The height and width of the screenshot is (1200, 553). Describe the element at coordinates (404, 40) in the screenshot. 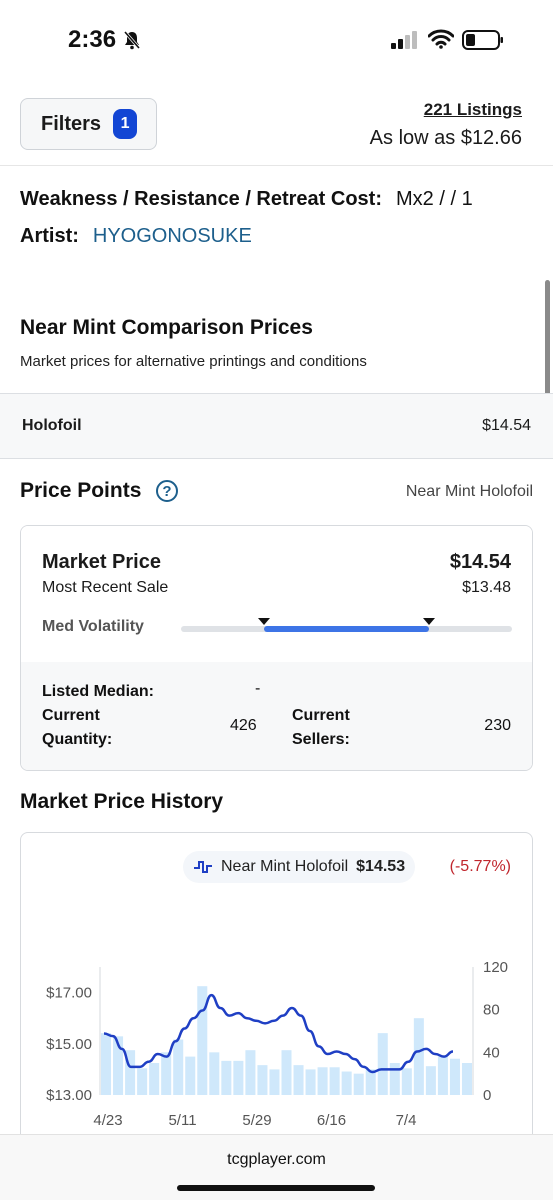

I see `cellular-signal-icon` at that location.